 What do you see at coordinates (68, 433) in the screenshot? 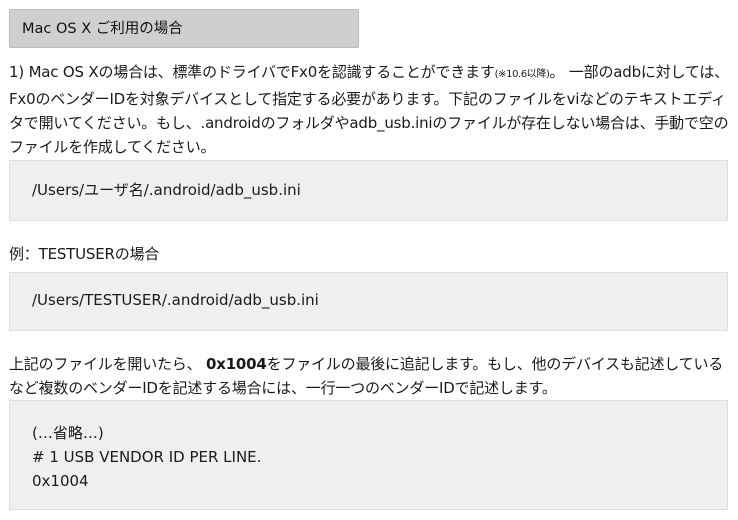
I see `config-line-omitted: (…省略…)` at bounding box center [68, 433].